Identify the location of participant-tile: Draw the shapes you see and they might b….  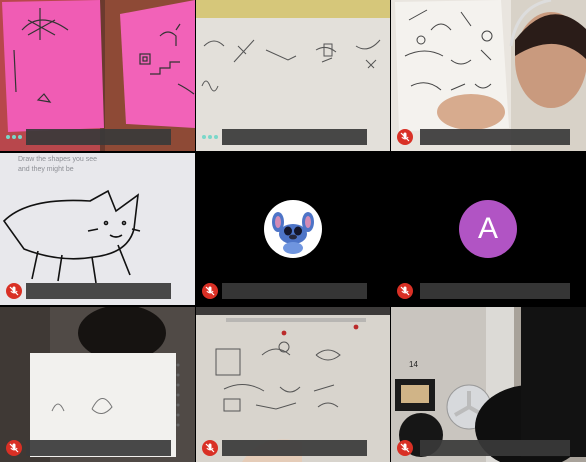
(97, 229).